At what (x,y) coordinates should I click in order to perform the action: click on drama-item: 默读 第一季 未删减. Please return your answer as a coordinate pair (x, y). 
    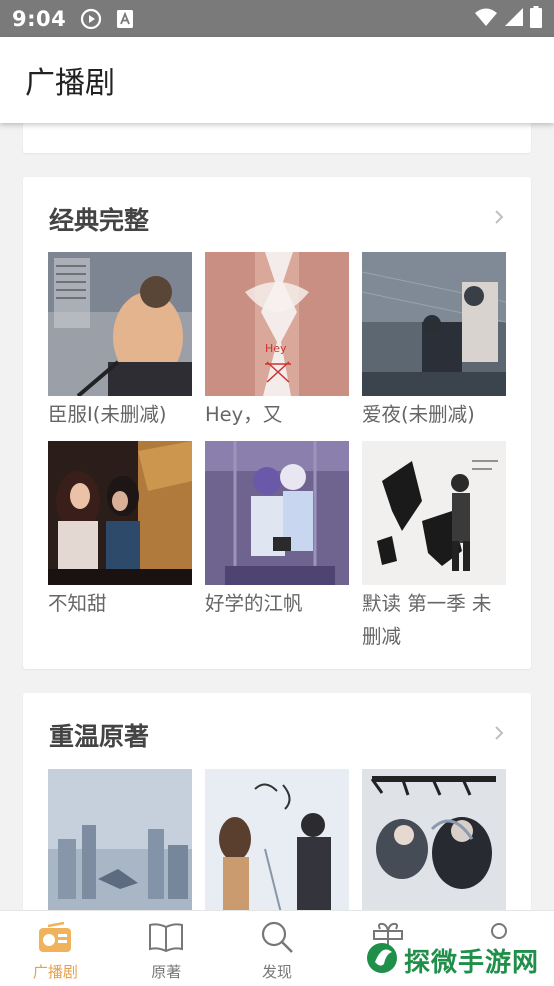
    Looking at the image, I should click on (434, 547).